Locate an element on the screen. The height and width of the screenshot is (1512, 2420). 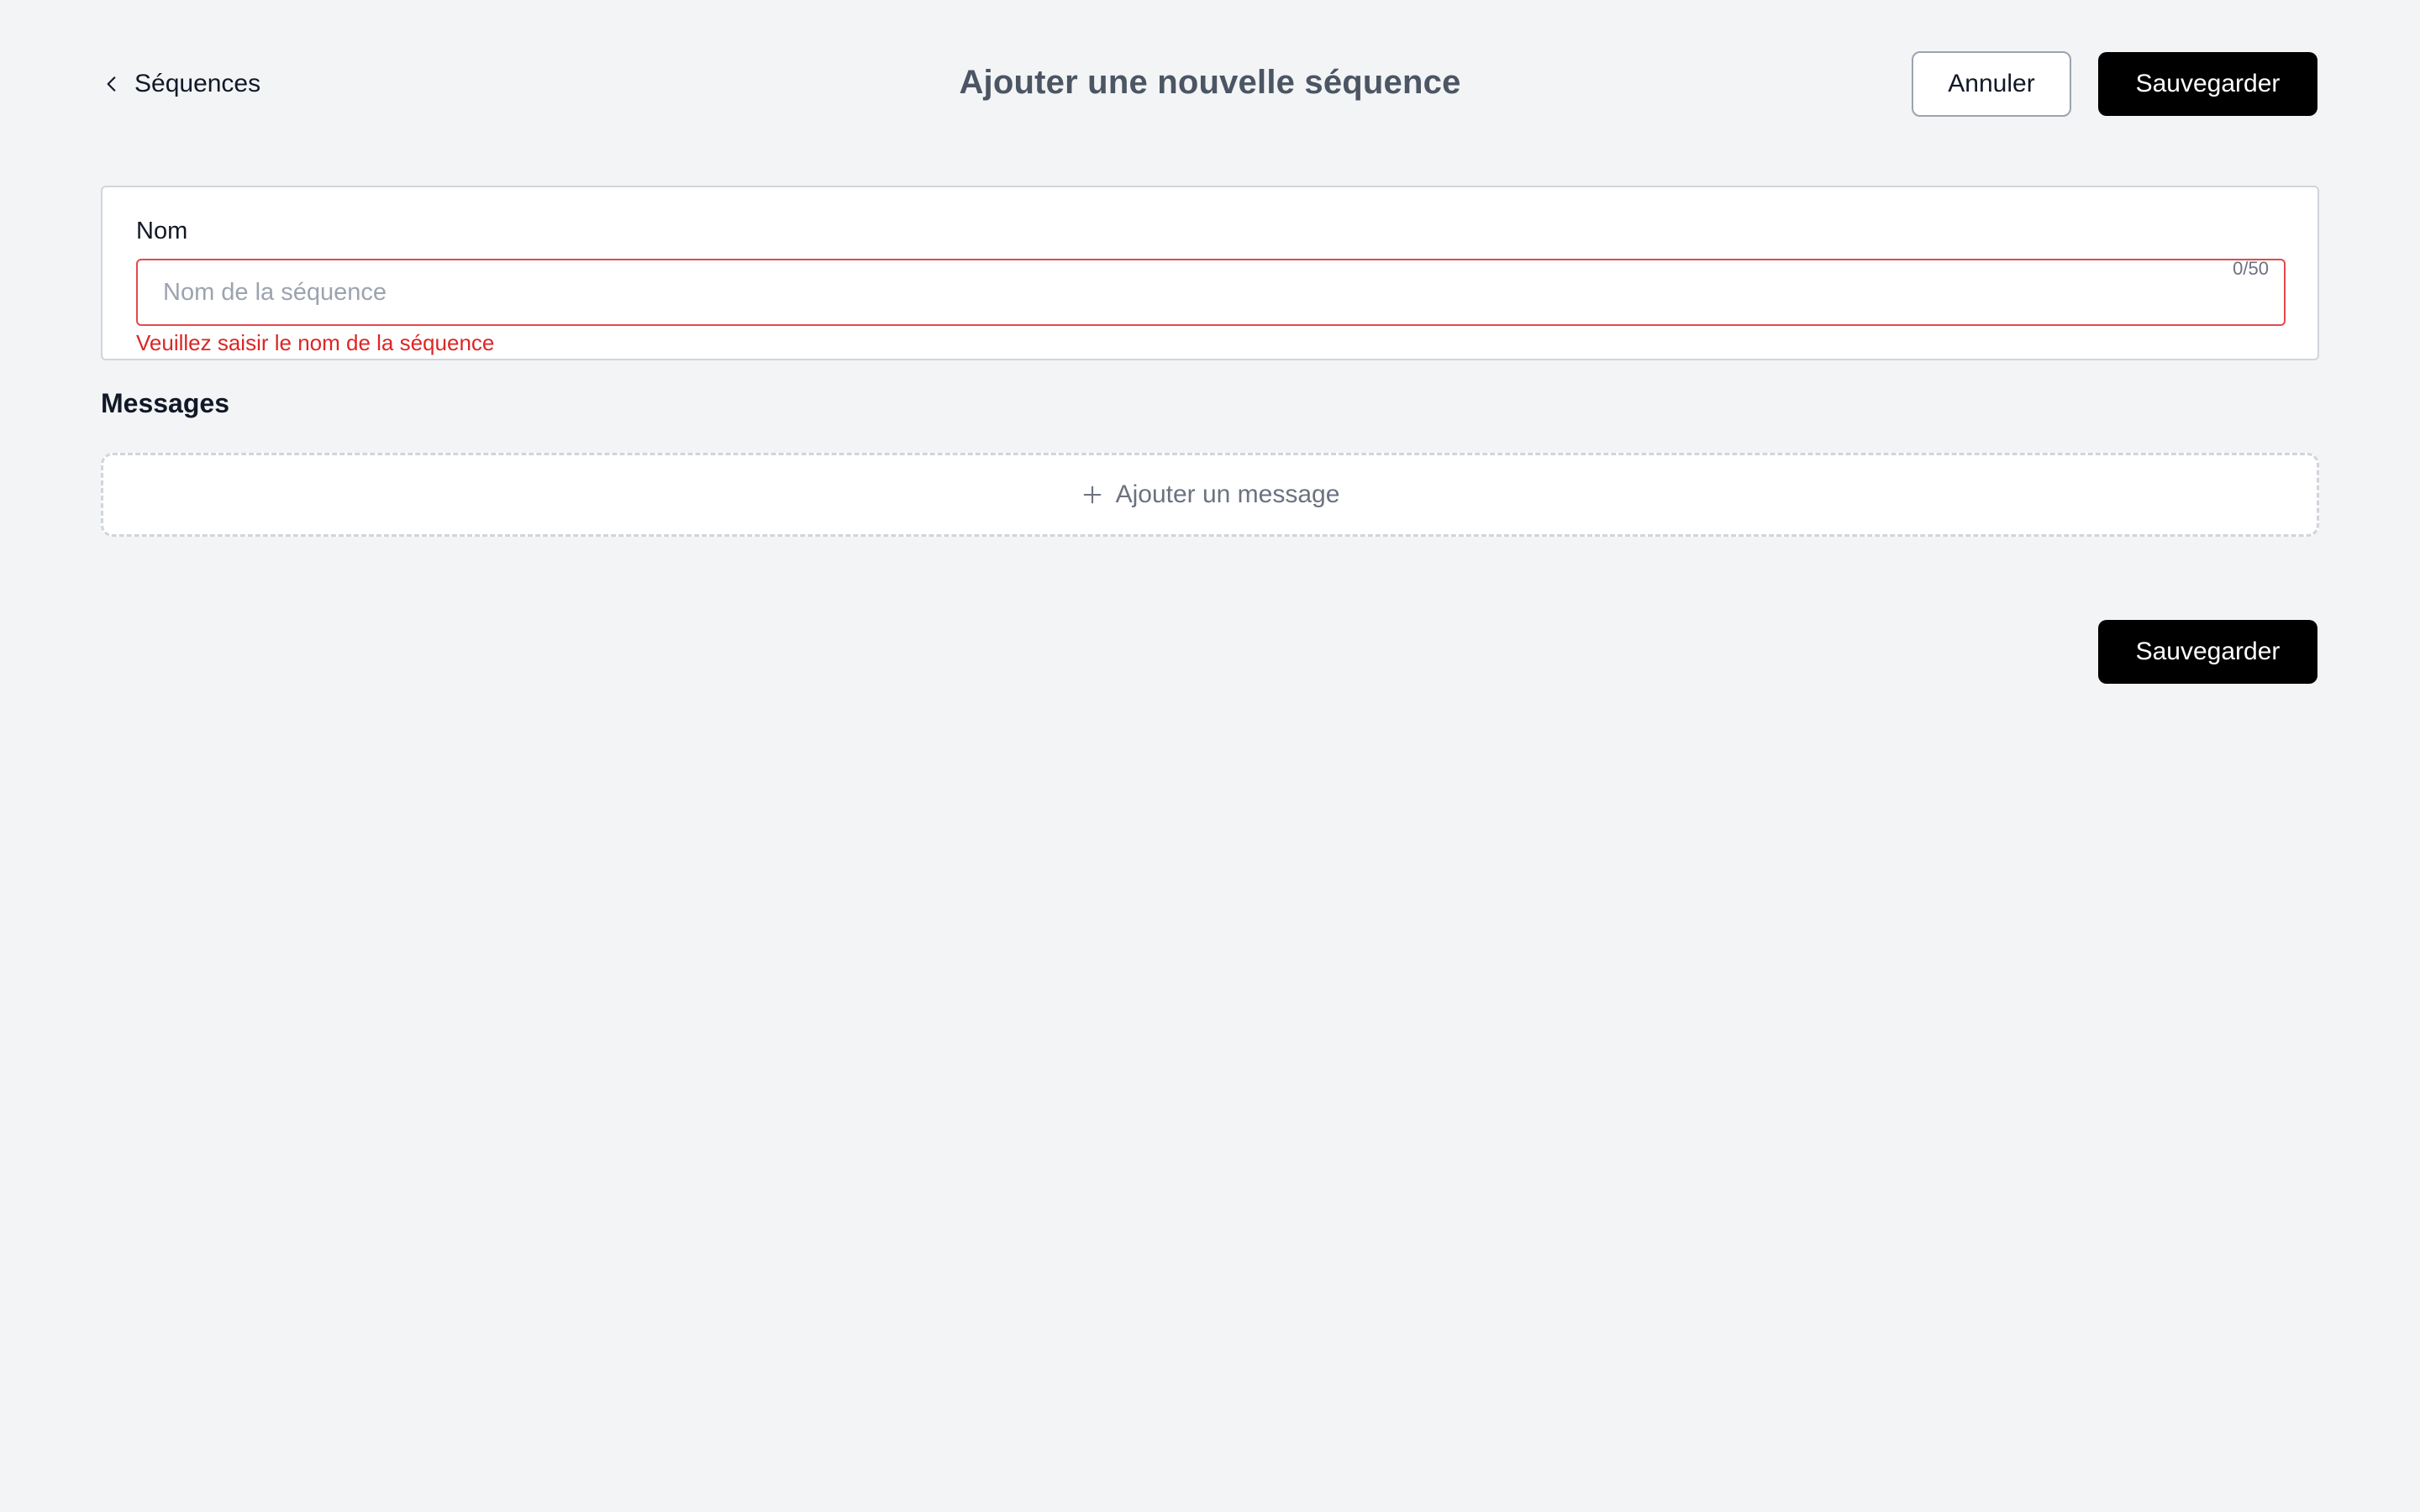
add-message-label: Ajouter un message is located at coordinates (1227, 494).